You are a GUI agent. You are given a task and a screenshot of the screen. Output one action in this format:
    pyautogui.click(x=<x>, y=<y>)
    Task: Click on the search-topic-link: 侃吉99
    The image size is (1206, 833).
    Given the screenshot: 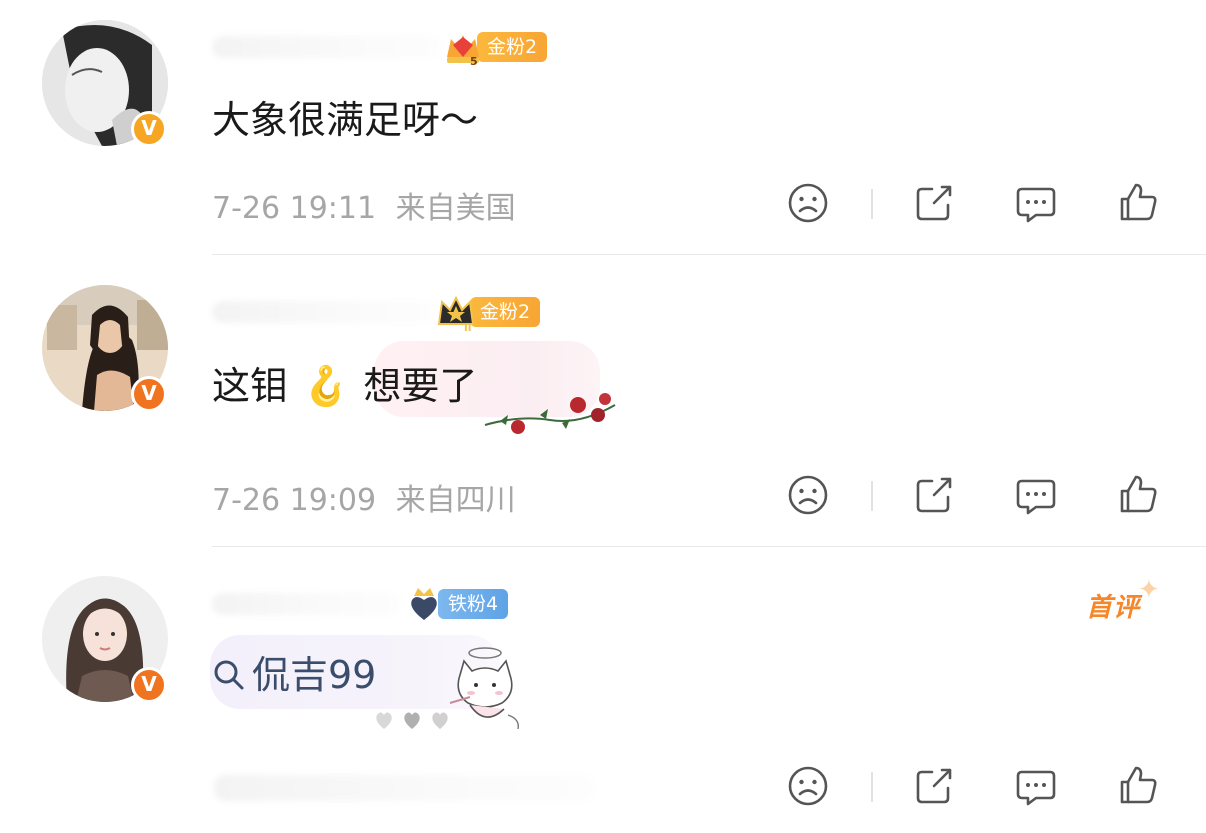 What is the action you would take?
    pyautogui.click(x=294, y=675)
    